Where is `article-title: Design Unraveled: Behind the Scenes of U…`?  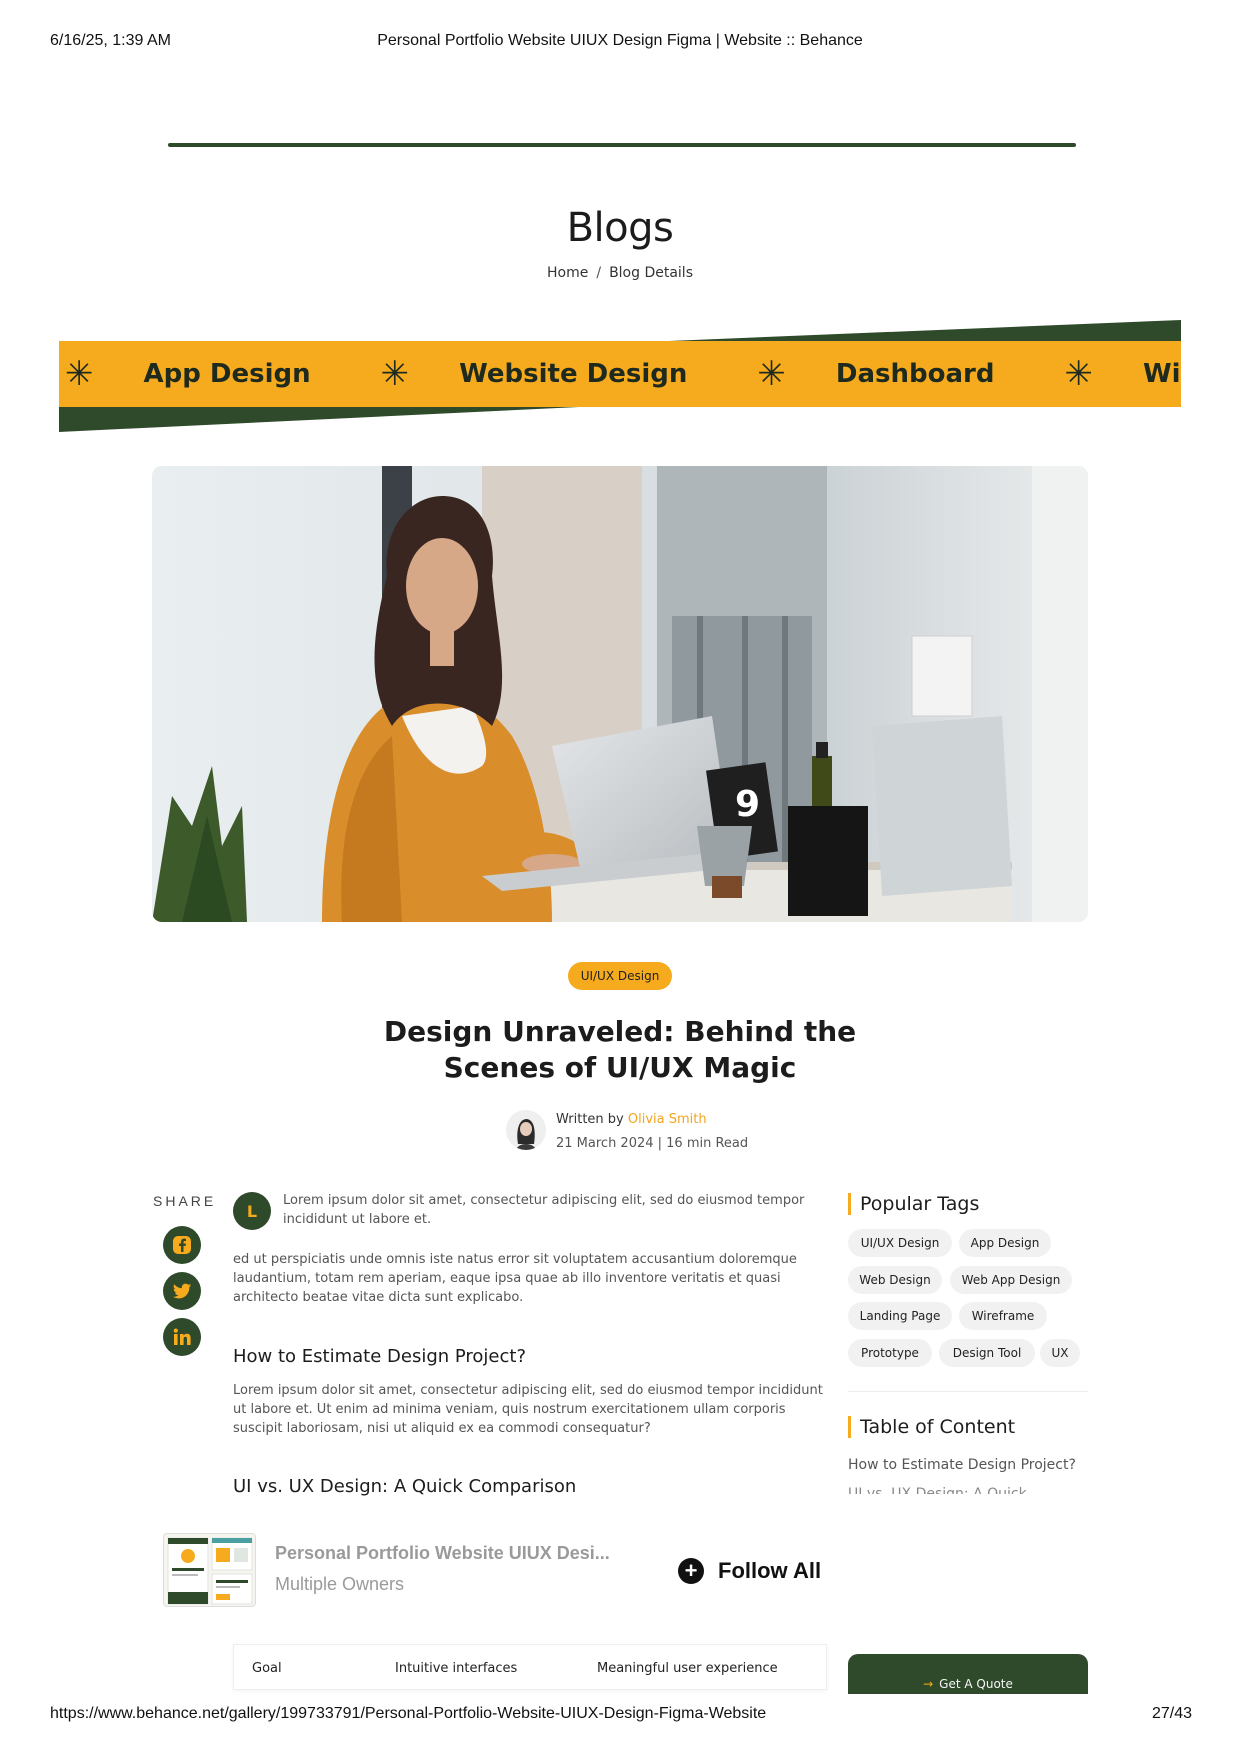
article-title: Design Unraveled: Behind the Scenes of U… is located at coordinates (620, 1050).